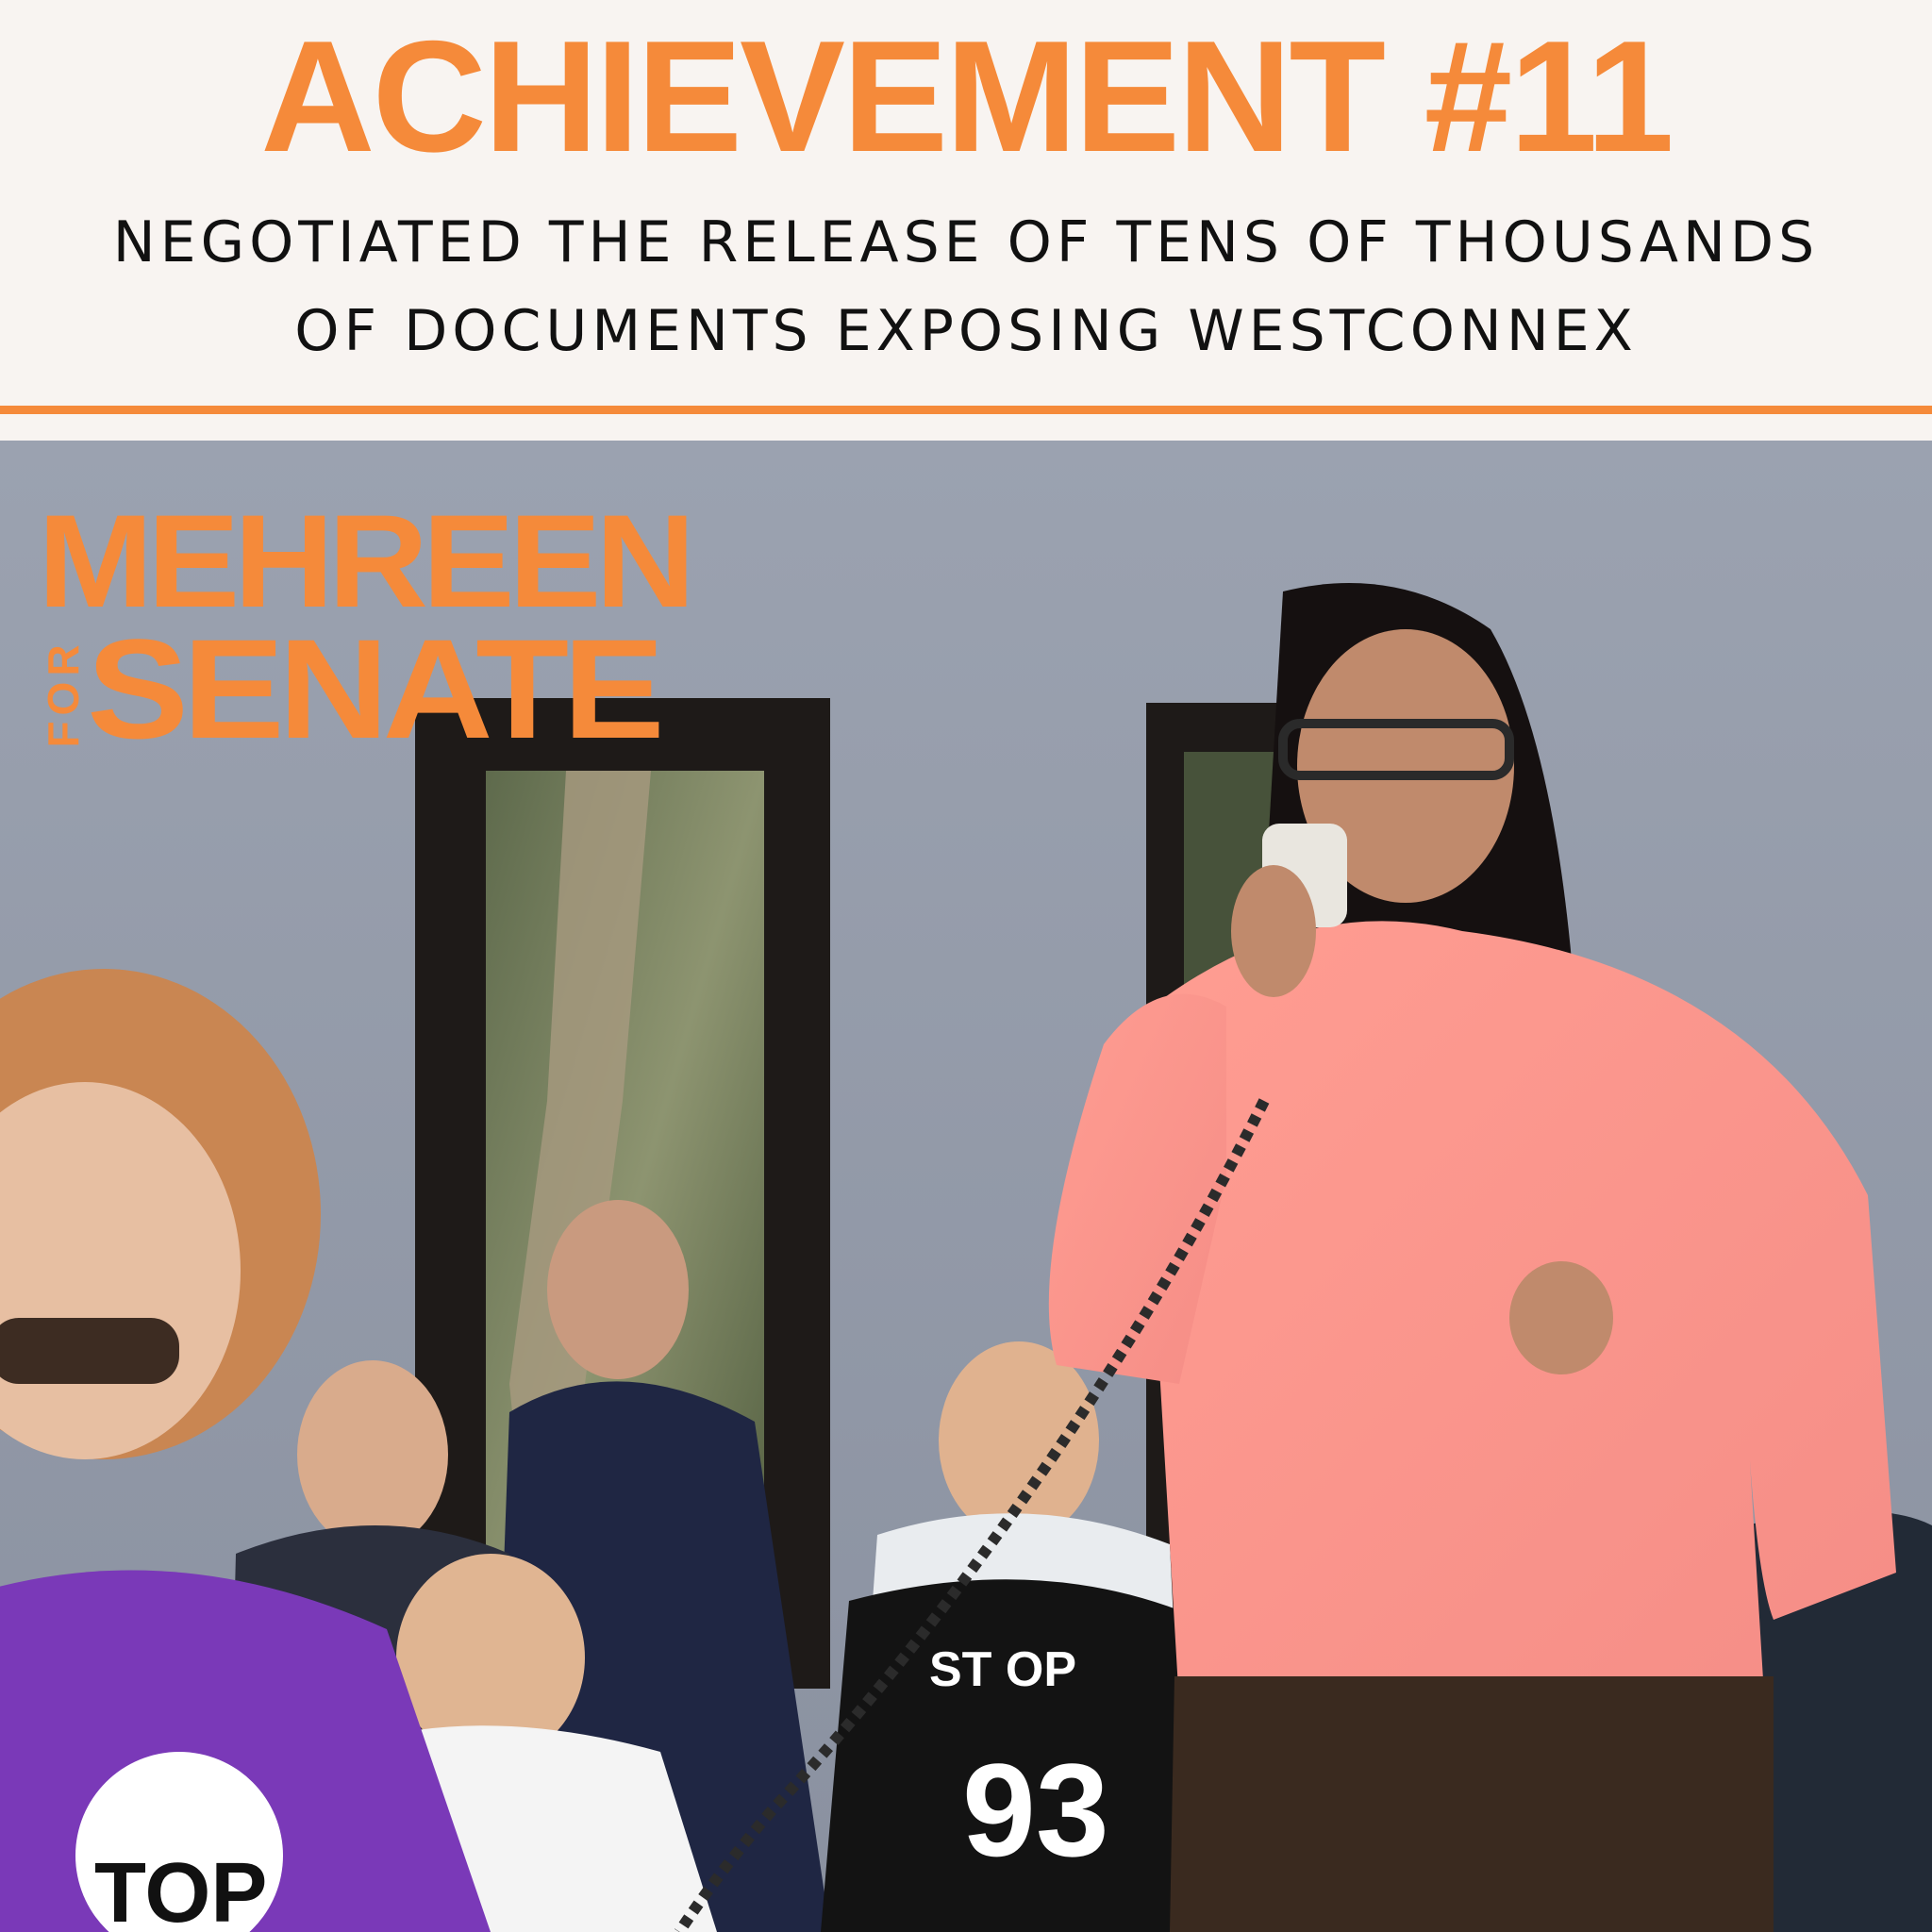  I want to click on logo-senate: SENATE, so click(376, 688).